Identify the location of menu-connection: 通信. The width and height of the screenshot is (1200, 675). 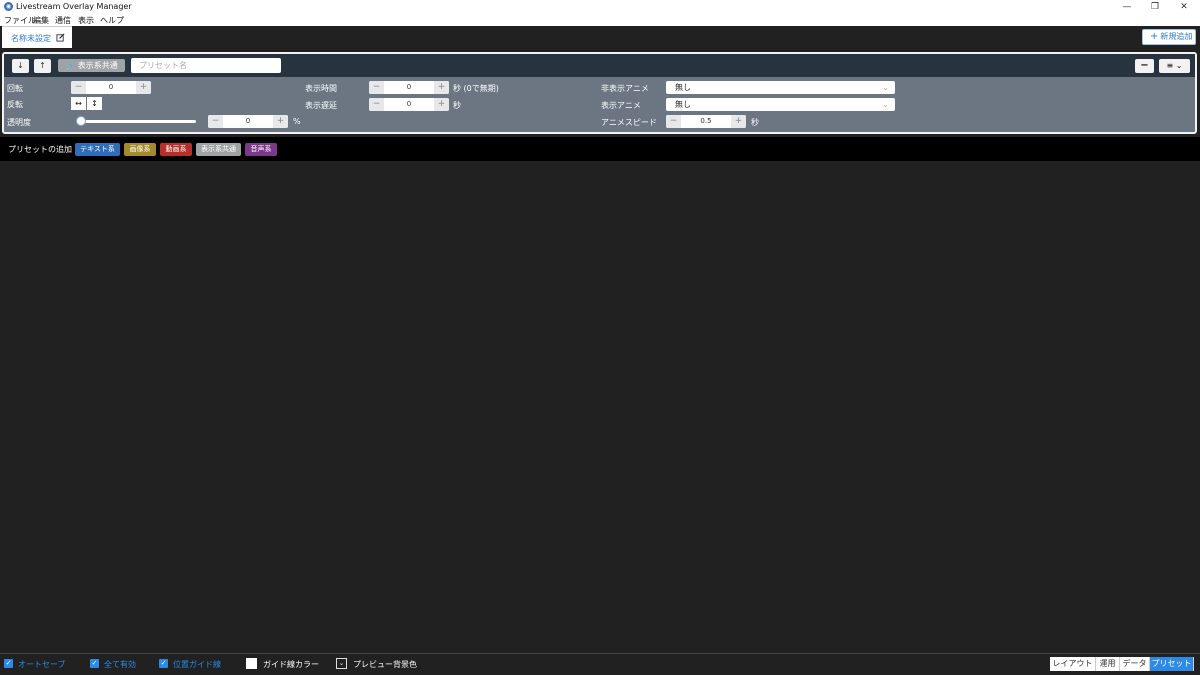
(63, 20).